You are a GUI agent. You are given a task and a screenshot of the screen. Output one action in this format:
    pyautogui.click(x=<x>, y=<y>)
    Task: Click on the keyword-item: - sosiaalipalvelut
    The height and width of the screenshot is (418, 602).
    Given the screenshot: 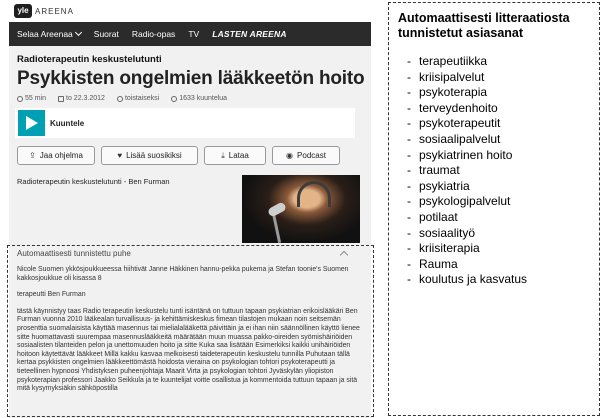 What is the action you would take?
    pyautogui.click(x=493, y=140)
    